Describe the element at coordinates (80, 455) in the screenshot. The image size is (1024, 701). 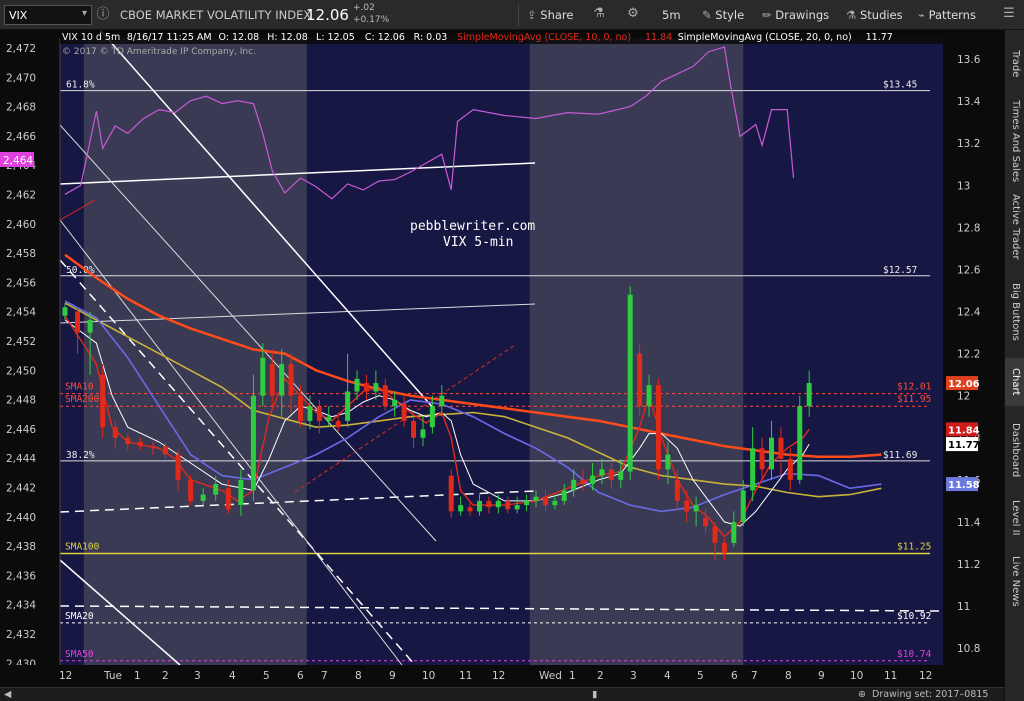
I see `fib-label-2: 38.2%` at that location.